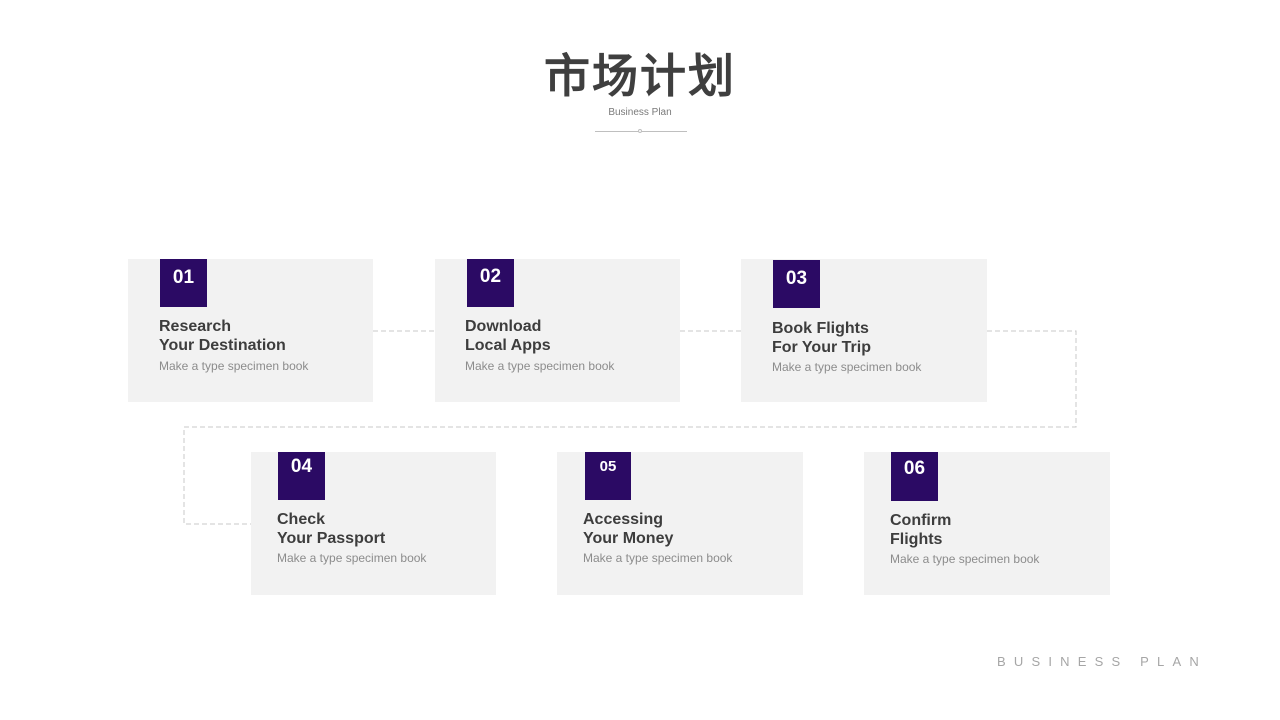 The image size is (1280, 720). What do you see at coordinates (301, 519) in the screenshot?
I see `step-title-line: Check` at bounding box center [301, 519].